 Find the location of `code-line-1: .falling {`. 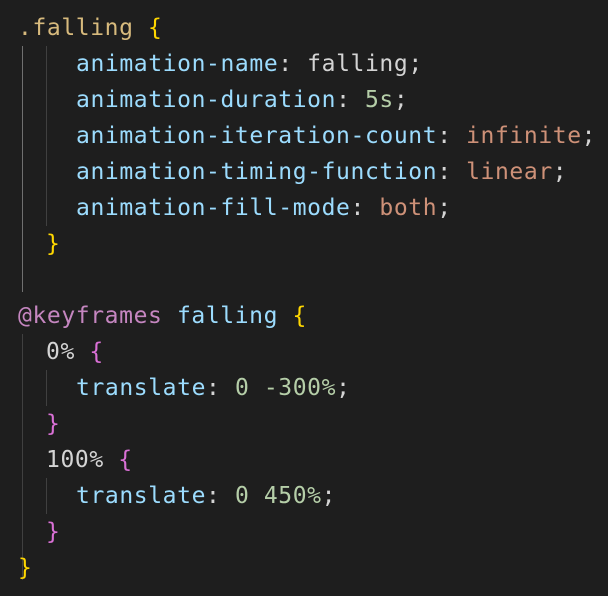

code-line-1: .falling { is located at coordinates (90, 28).